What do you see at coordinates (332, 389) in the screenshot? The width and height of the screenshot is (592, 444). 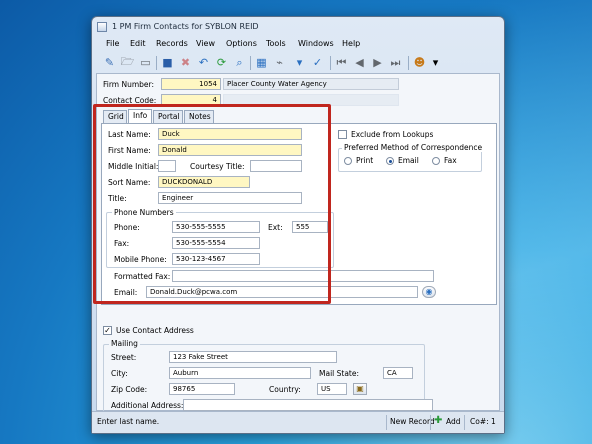 I see `country-field: US` at bounding box center [332, 389].